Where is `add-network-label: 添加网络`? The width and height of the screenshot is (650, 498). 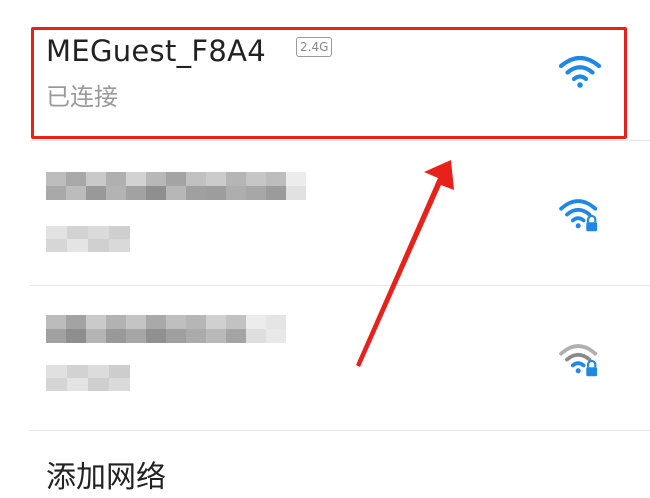
add-network-label: 添加网络 is located at coordinates (106, 477).